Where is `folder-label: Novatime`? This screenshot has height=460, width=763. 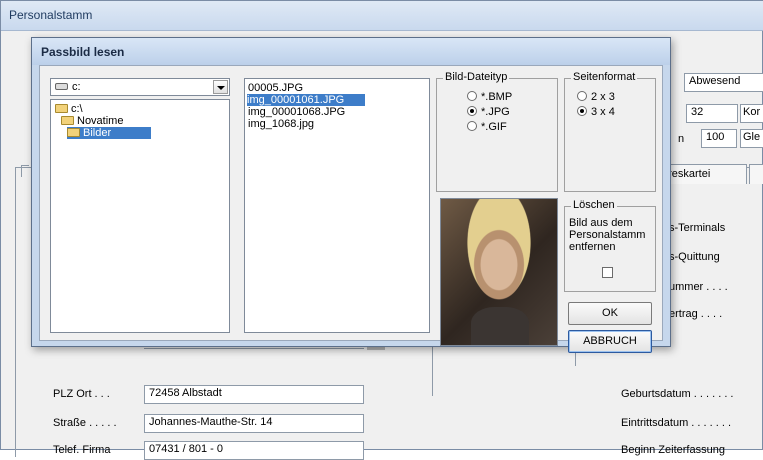 folder-label: Novatime is located at coordinates (100, 121).